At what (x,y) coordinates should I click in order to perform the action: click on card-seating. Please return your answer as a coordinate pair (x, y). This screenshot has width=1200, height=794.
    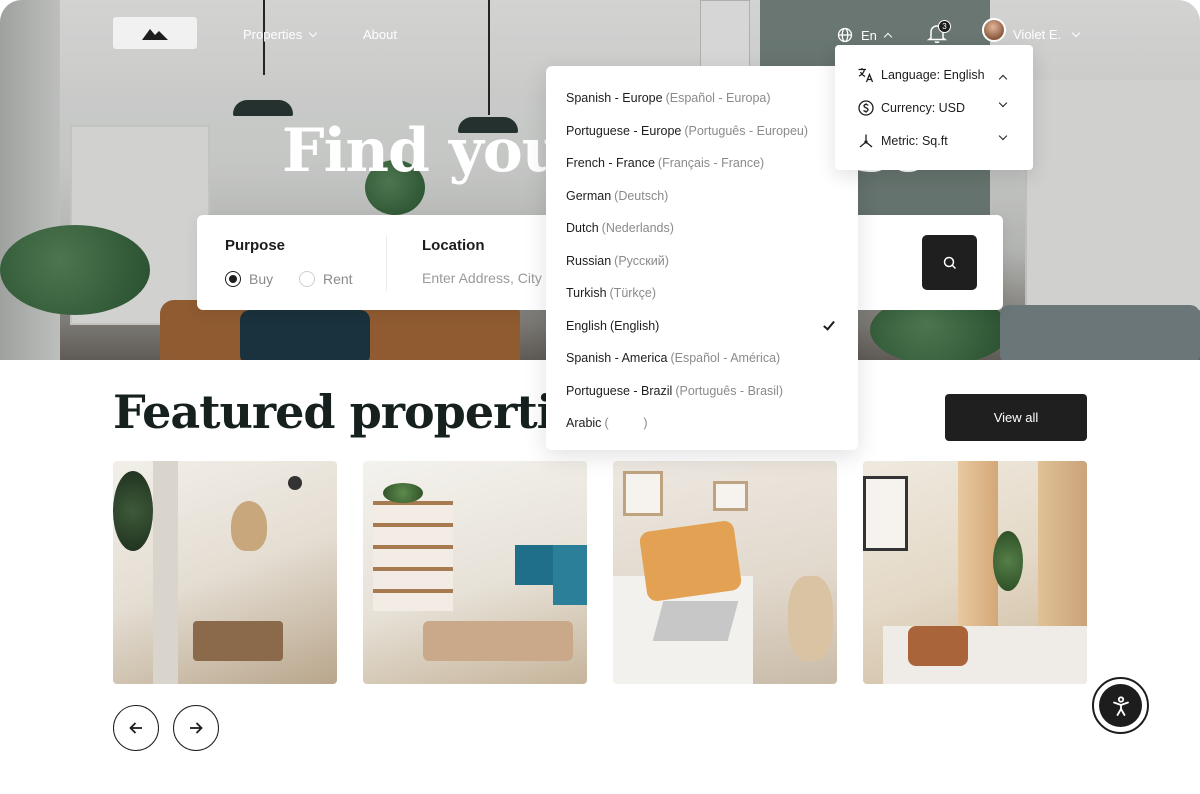
    Looking at the image, I should click on (238, 641).